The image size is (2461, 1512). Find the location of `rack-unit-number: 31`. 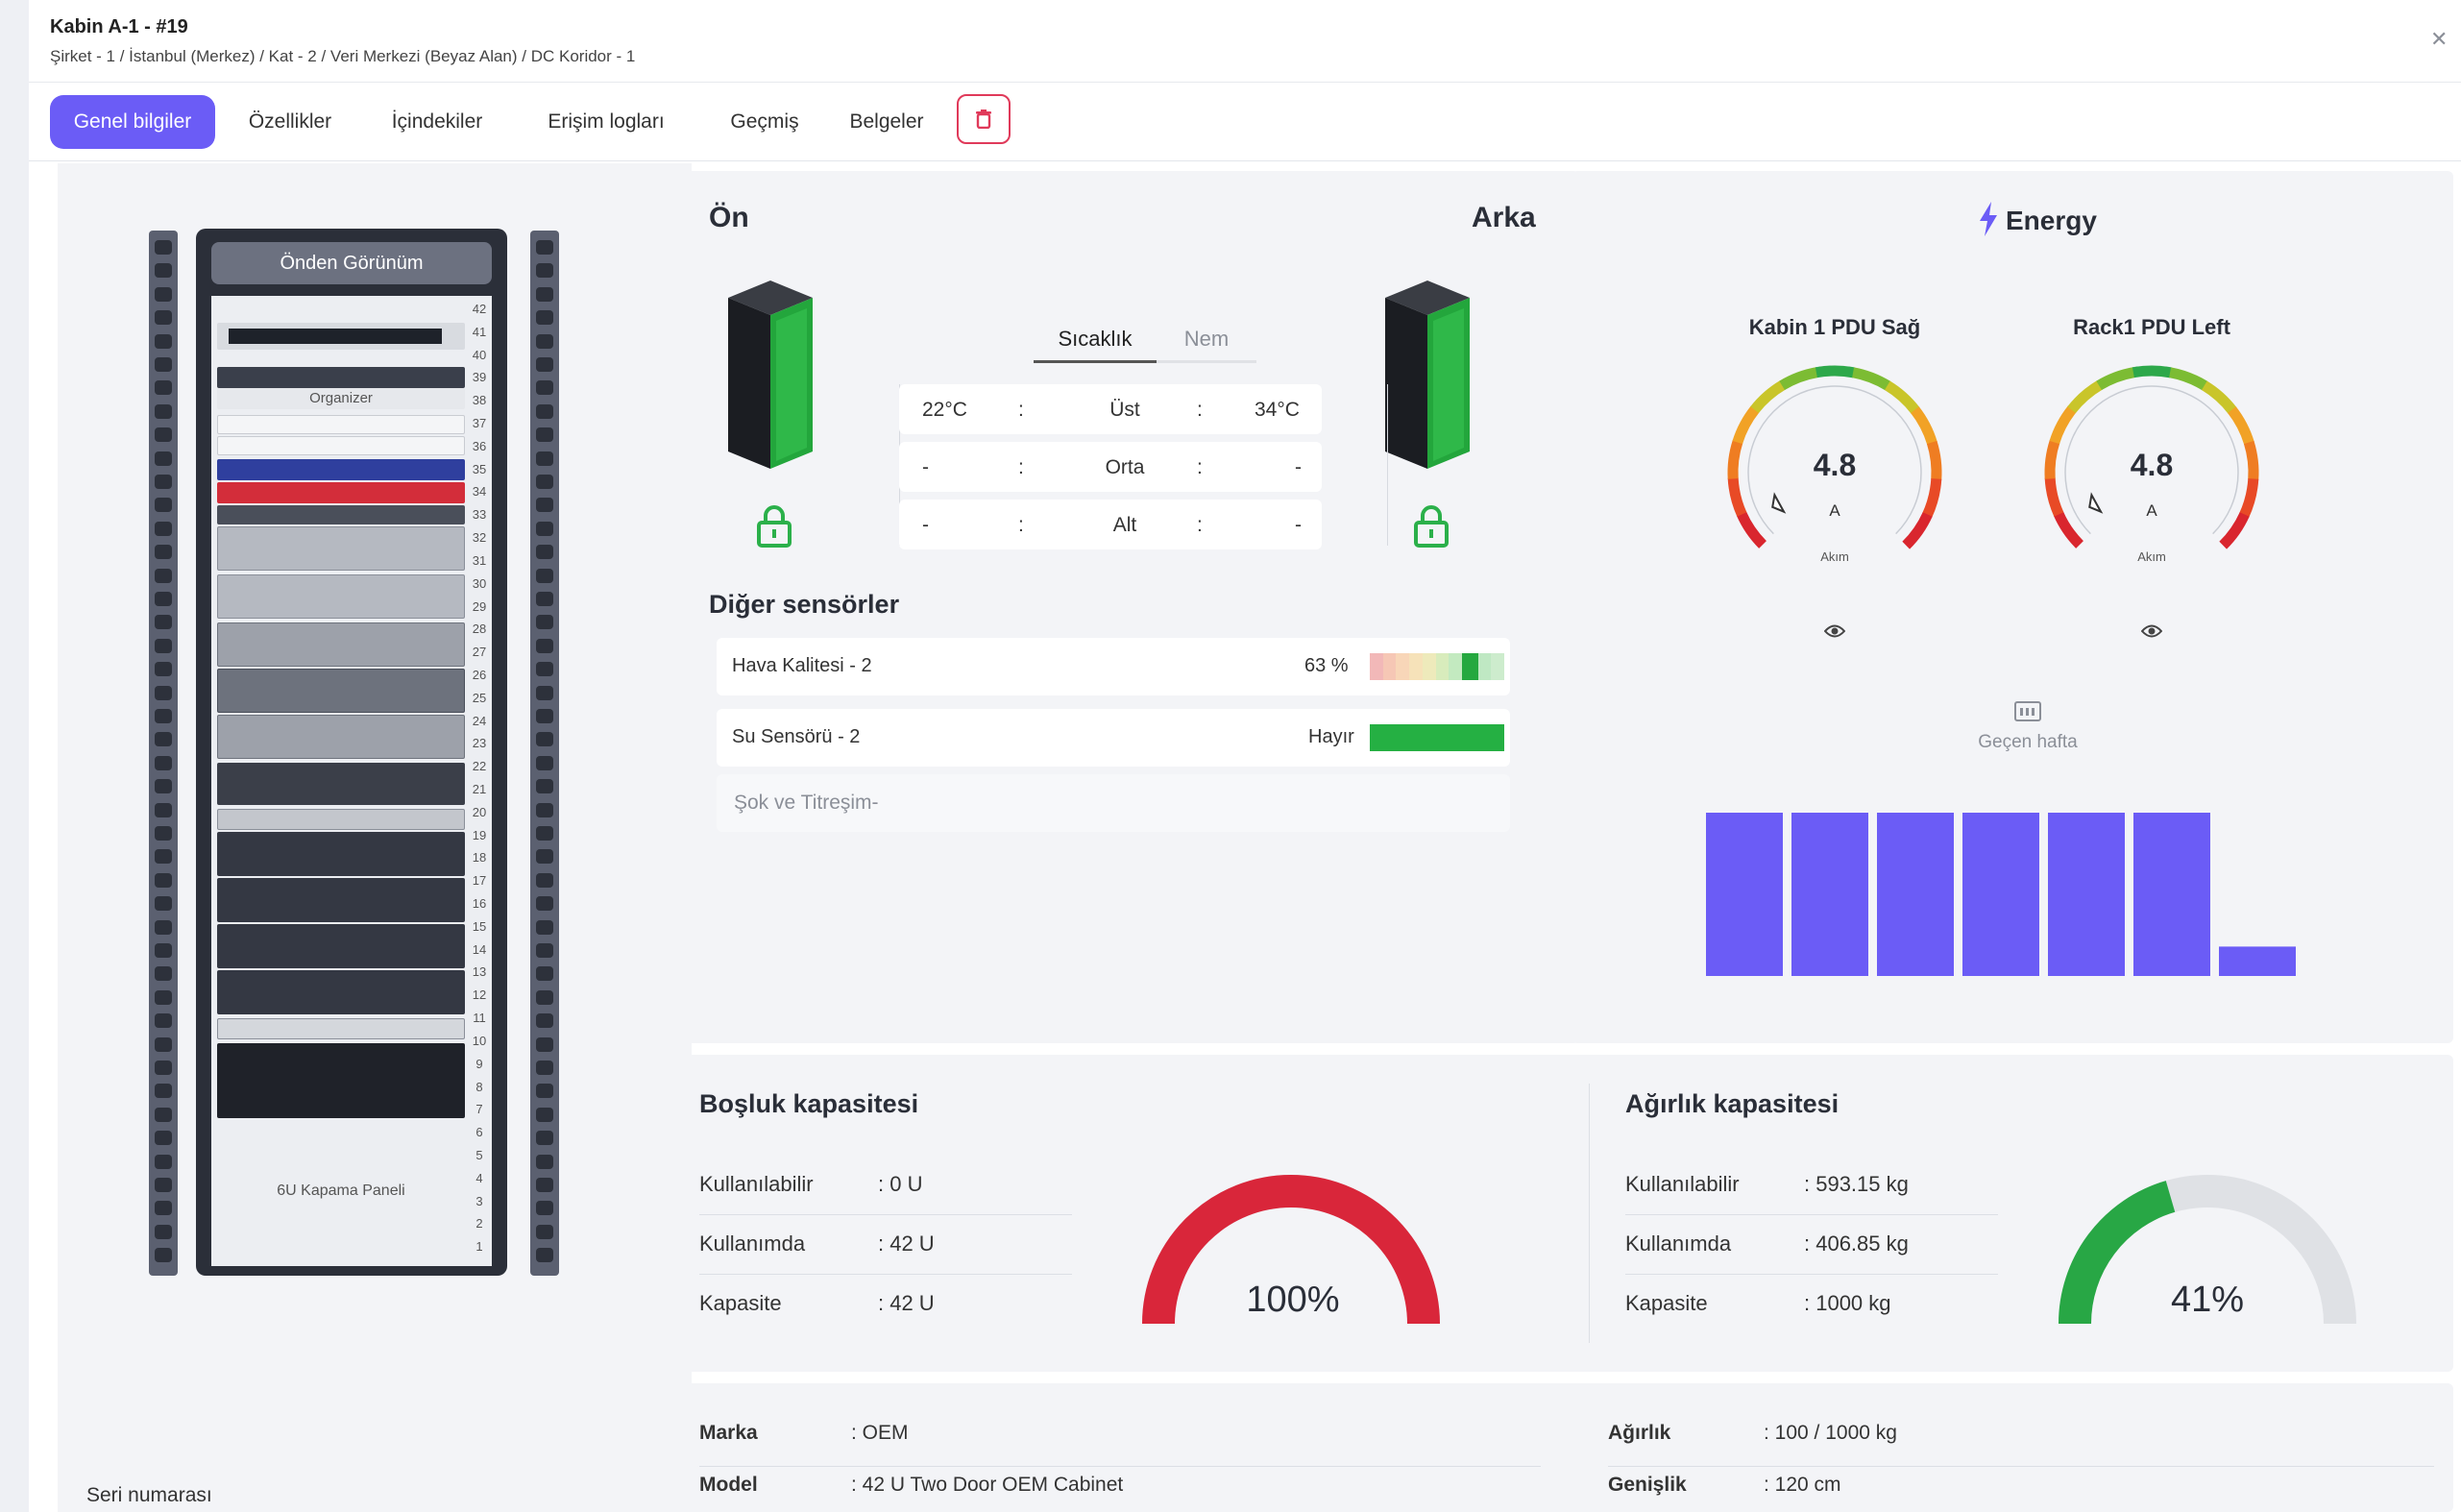

rack-unit-number: 31 is located at coordinates (479, 560).